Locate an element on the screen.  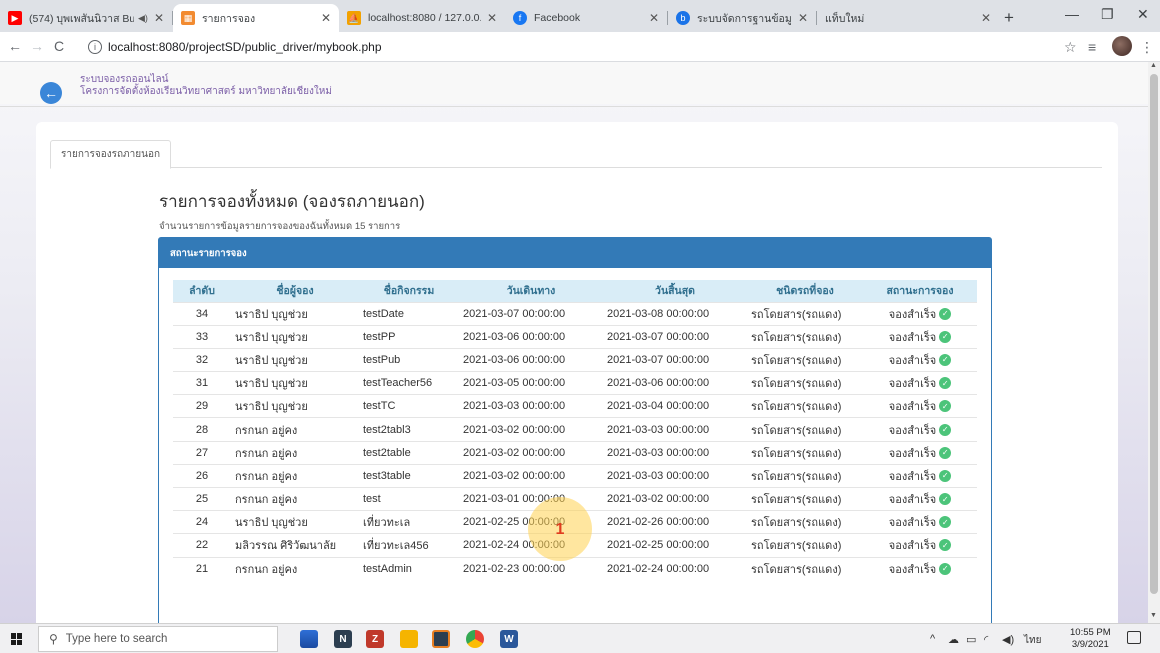
col-header-activity: ชื่อกิจกรรม is located at coordinates (409, 291).